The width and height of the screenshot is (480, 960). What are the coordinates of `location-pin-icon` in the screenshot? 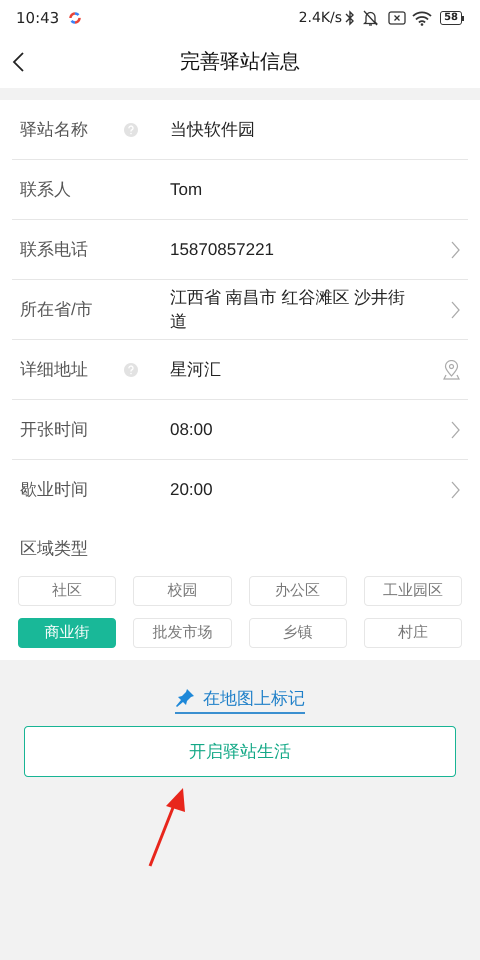 It's located at (451, 370).